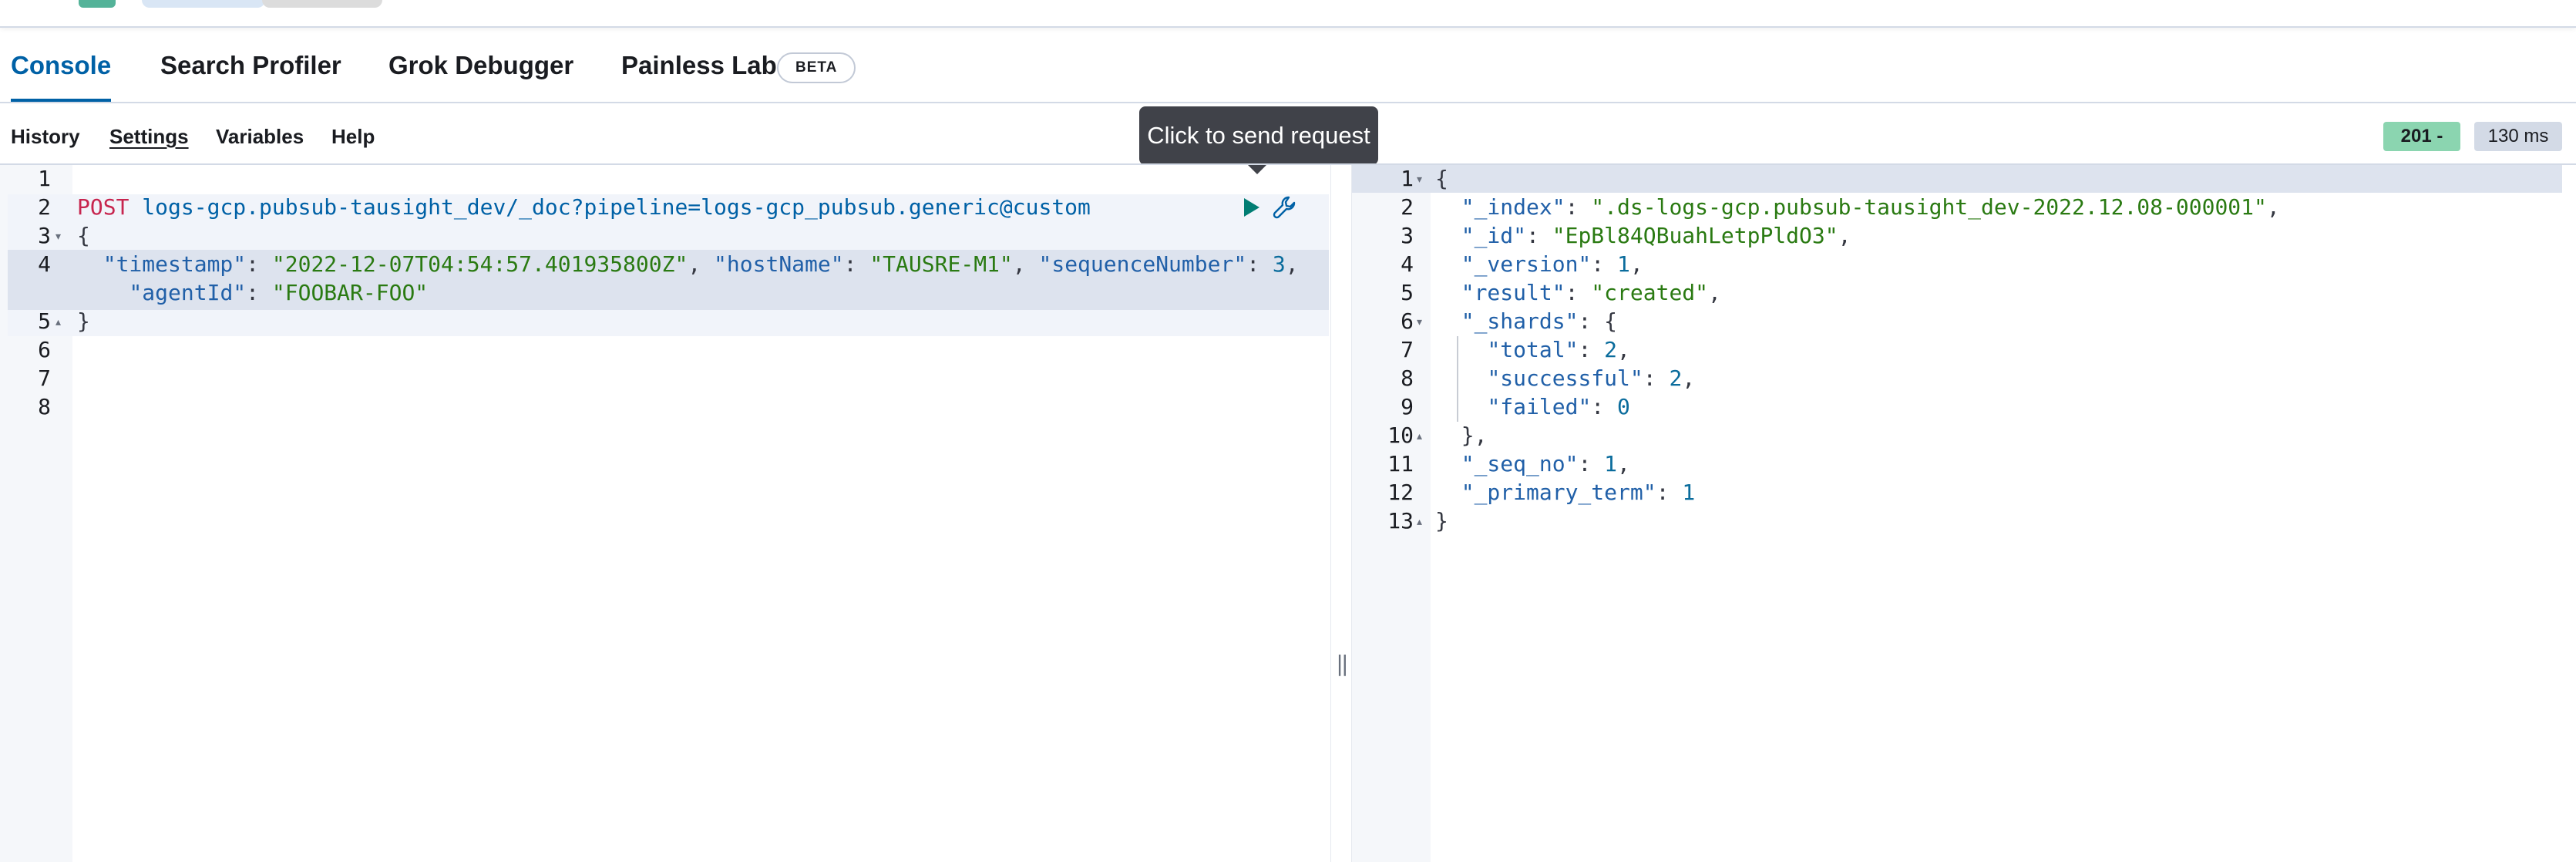 The width and height of the screenshot is (2576, 862). Describe the element at coordinates (260, 137) in the screenshot. I see `variables-button: Variables` at that location.